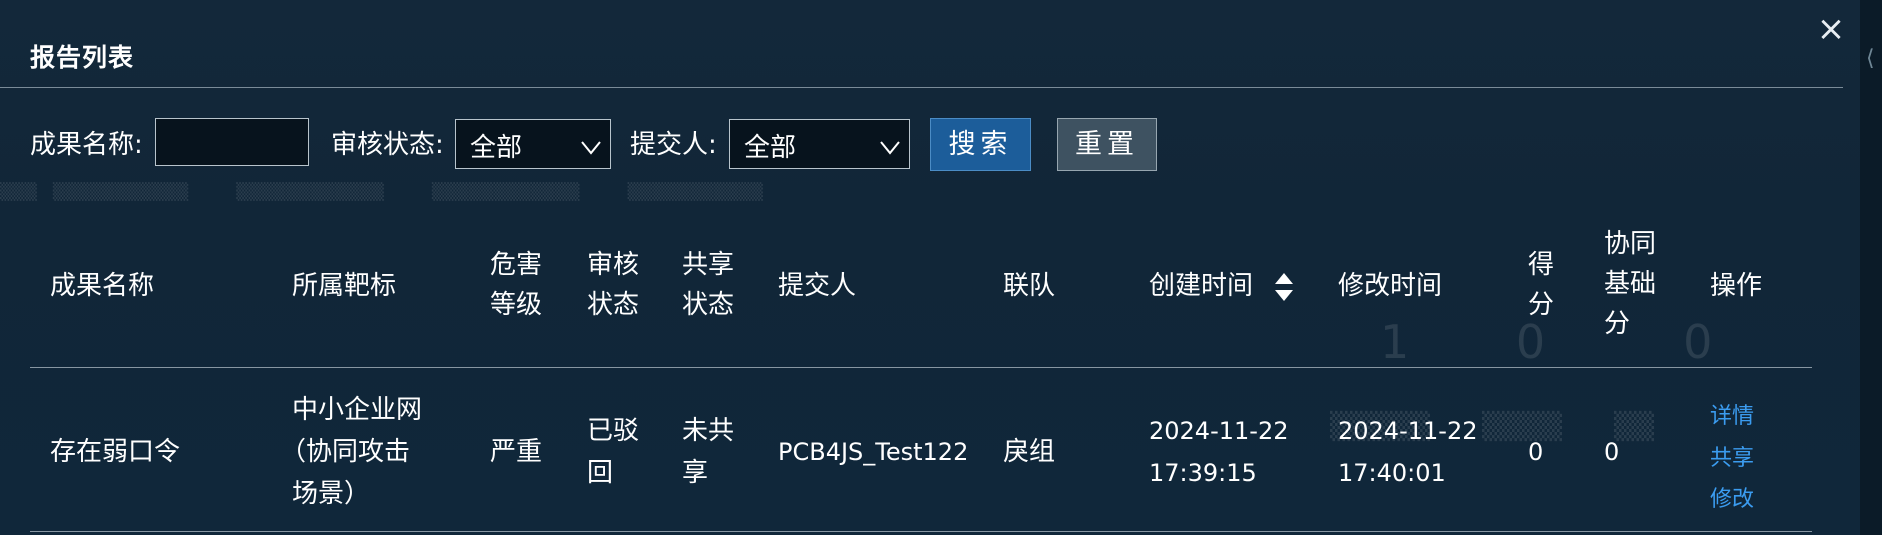 The width and height of the screenshot is (1882, 535). What do you see at coordinates (1732, 456) in the screenshot?
I see `share-link: 共享` at bounding box center [1732, 456].